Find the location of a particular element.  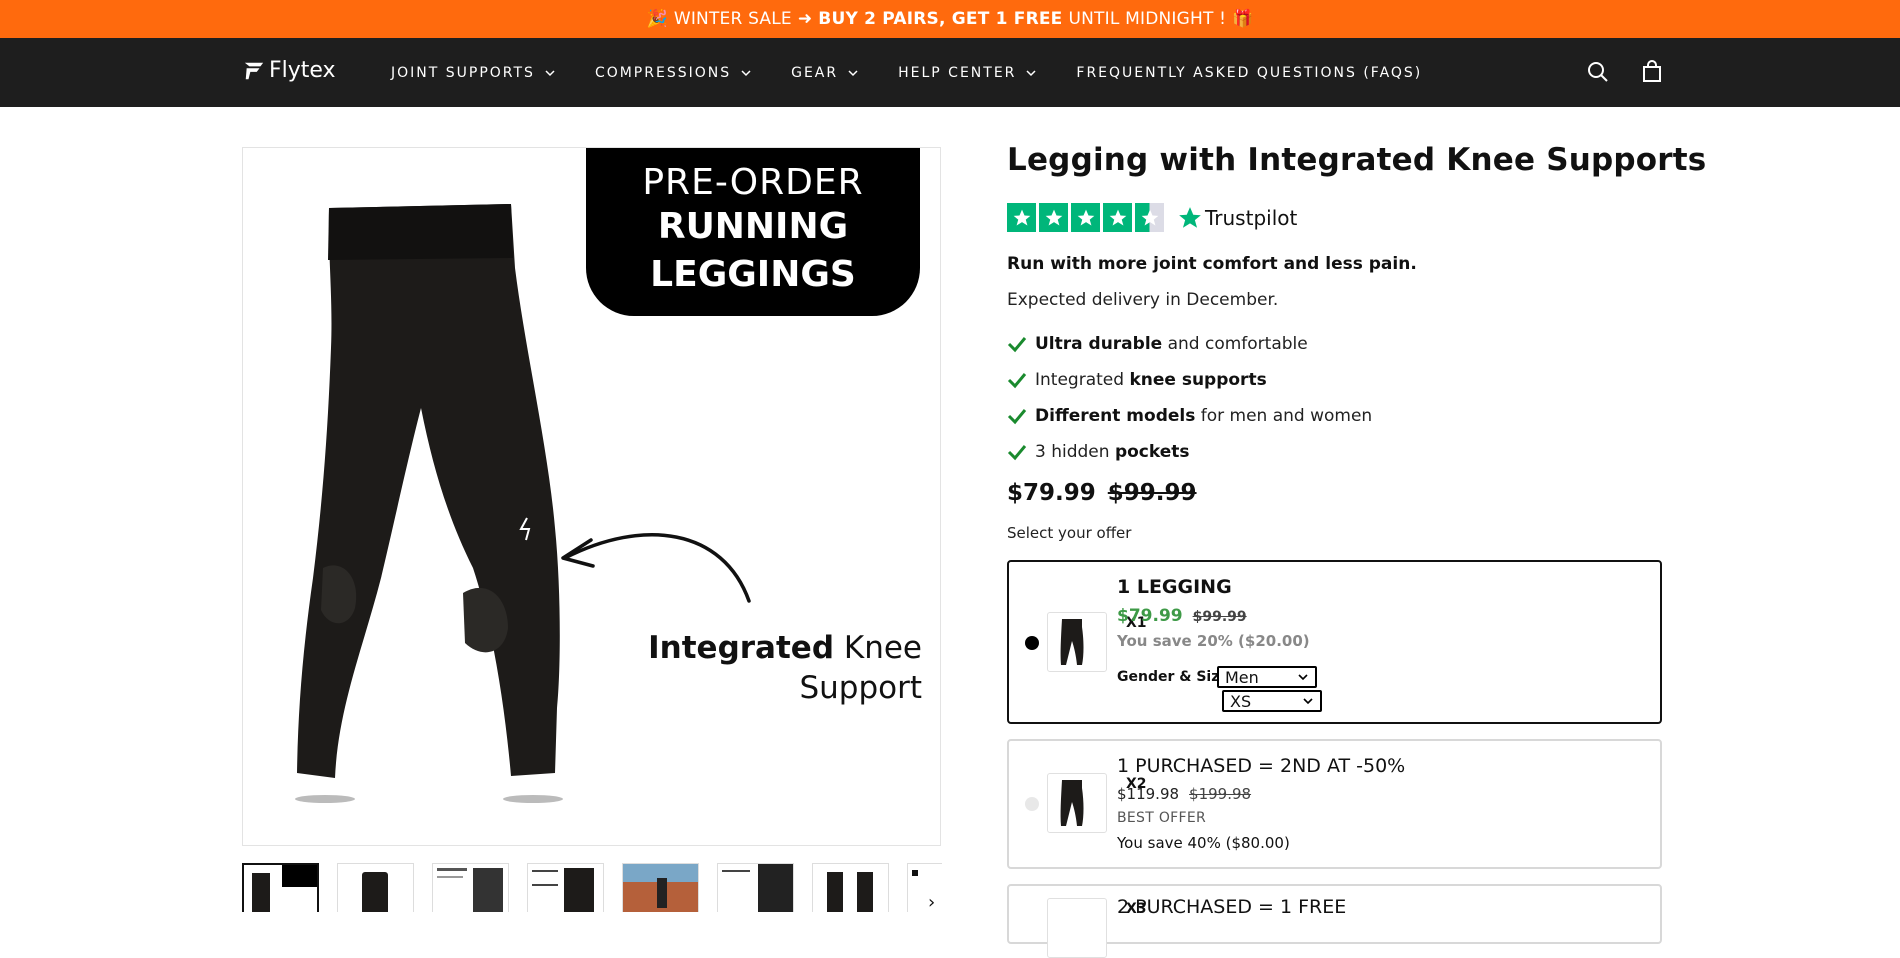

feature-item: 3 hidden pockets is located at coordinates (1189, 452).